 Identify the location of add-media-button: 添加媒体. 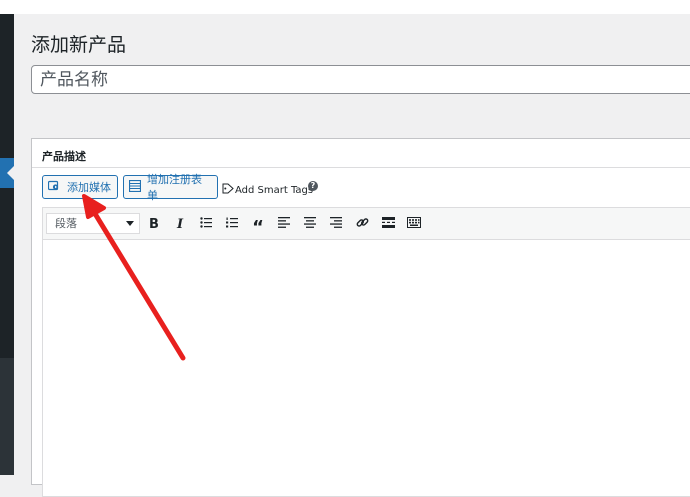
(80, 187).